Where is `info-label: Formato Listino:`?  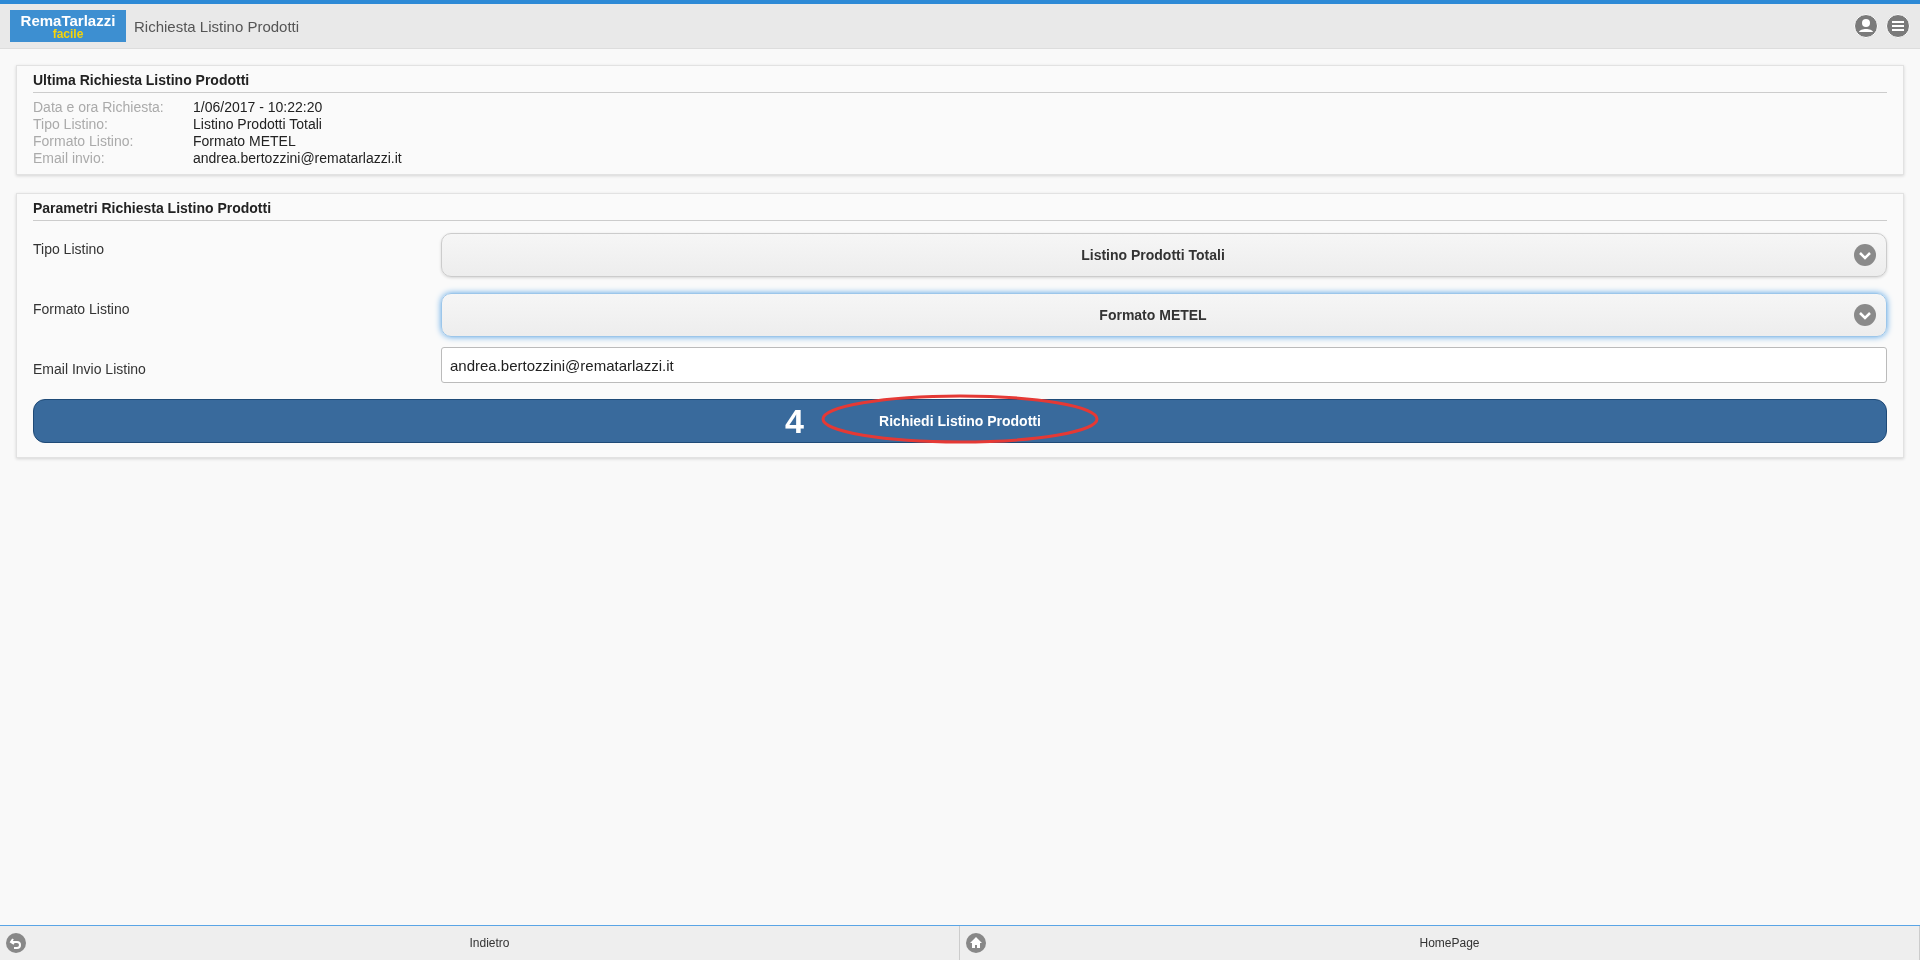 info-label: Formato Listino: is located at coordinates (84, 141).